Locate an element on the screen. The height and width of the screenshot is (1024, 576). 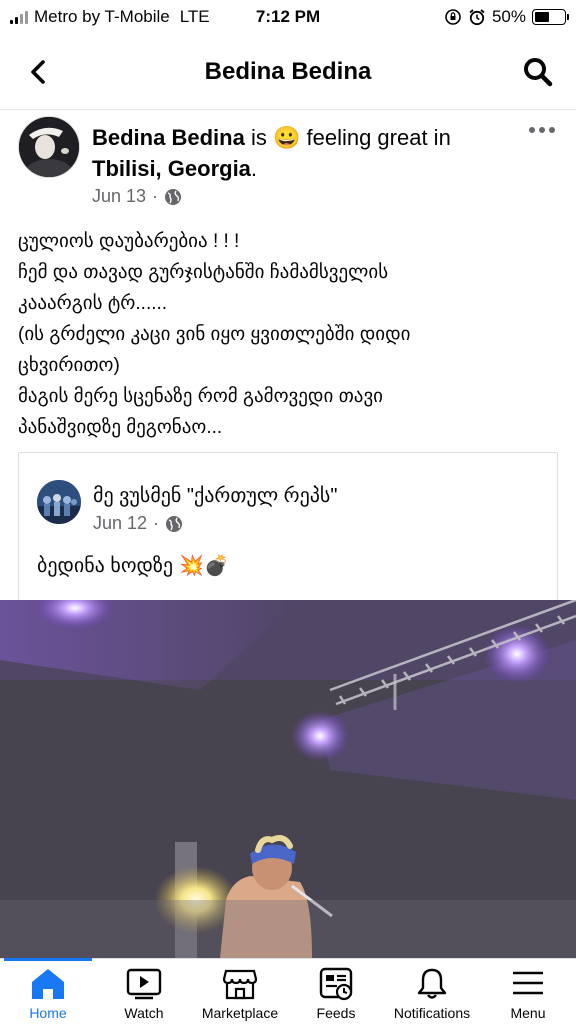
shared-post-text: ბედინა ხოდზე 💥💣 is located at coordinates (133, 565).